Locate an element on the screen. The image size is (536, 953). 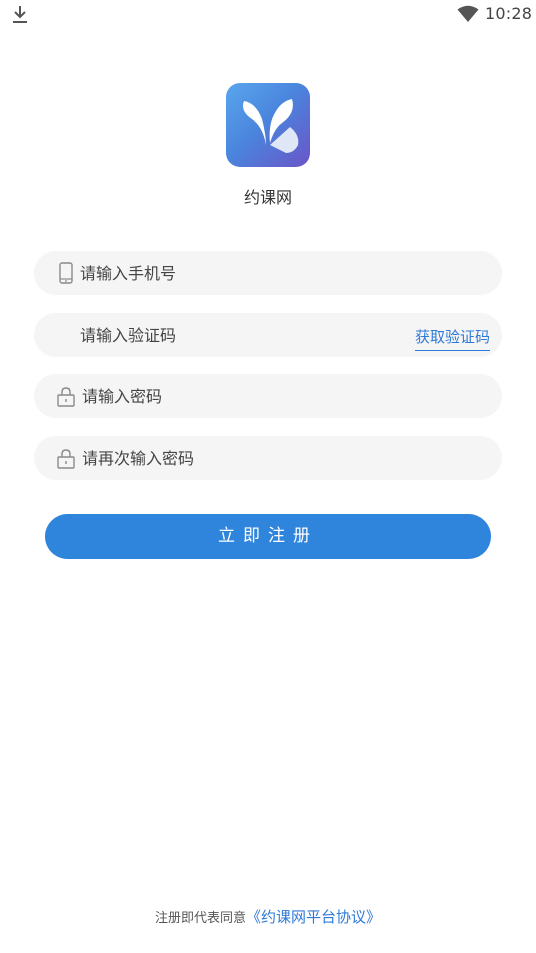
status-bar: 10:28 is located at coordinates (268, 15).